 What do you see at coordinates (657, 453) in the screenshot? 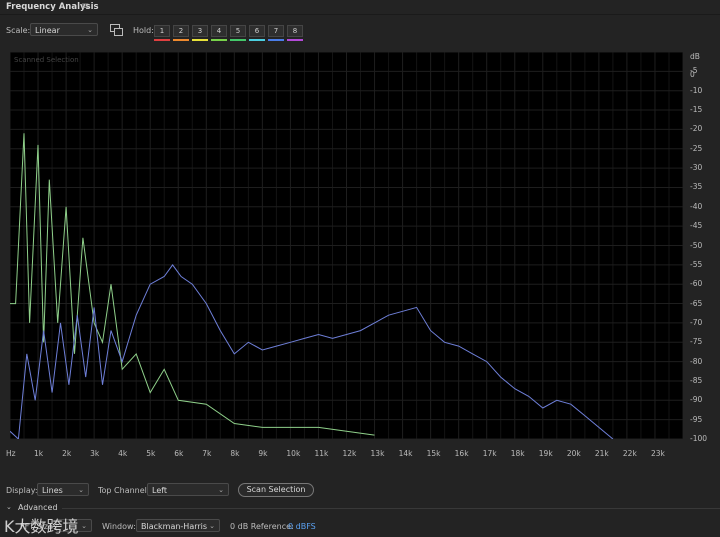
I see `x-tick-label: 23k` at bounding box center [657, 453].